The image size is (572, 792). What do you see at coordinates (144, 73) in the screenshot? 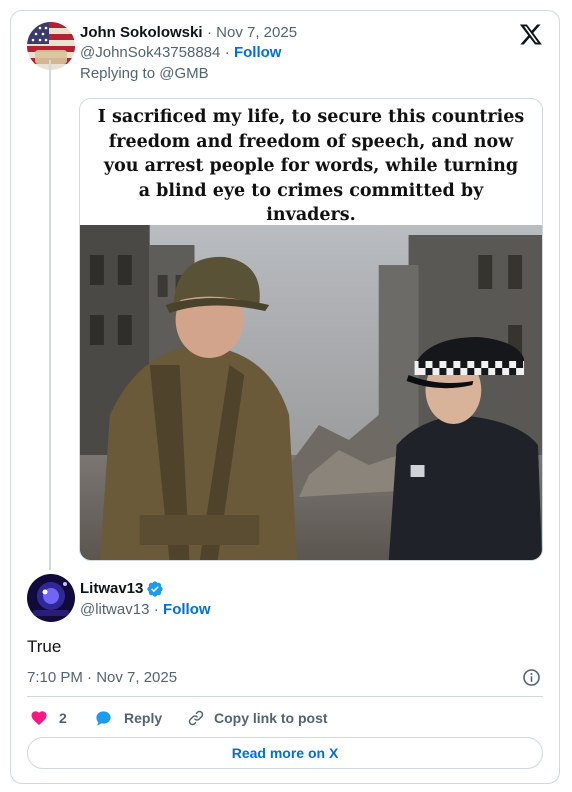
I see `replying-to: Replying to @GMB` at bounding box center [144, 73].